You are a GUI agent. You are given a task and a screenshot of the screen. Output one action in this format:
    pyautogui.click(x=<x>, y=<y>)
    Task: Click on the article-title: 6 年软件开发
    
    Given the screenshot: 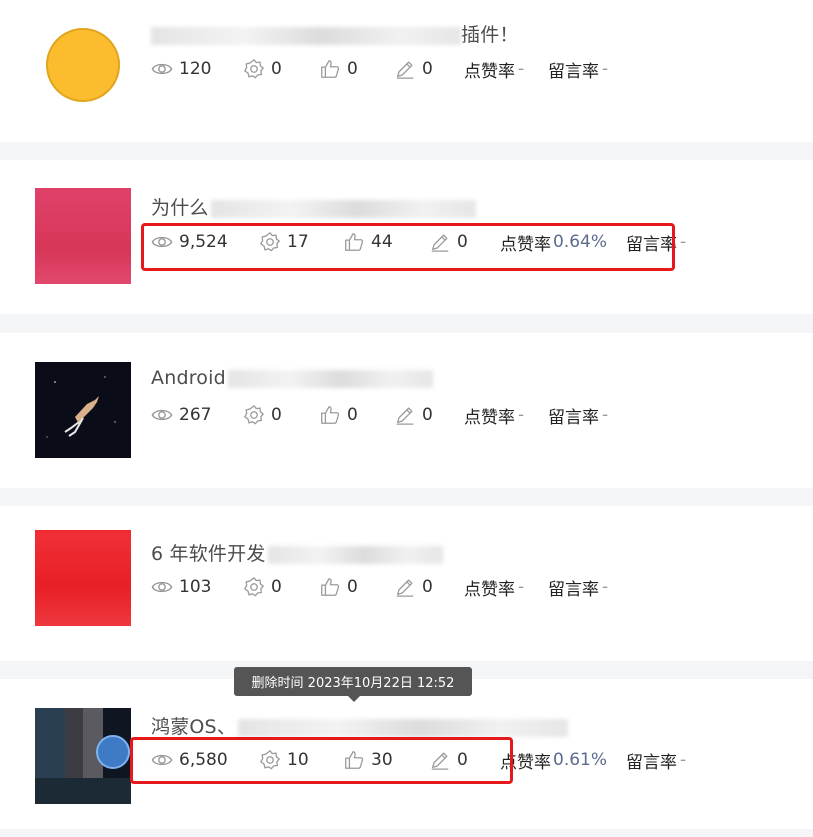 What is the action you would take?
    pyautogui.click(x=297, y=552)
    